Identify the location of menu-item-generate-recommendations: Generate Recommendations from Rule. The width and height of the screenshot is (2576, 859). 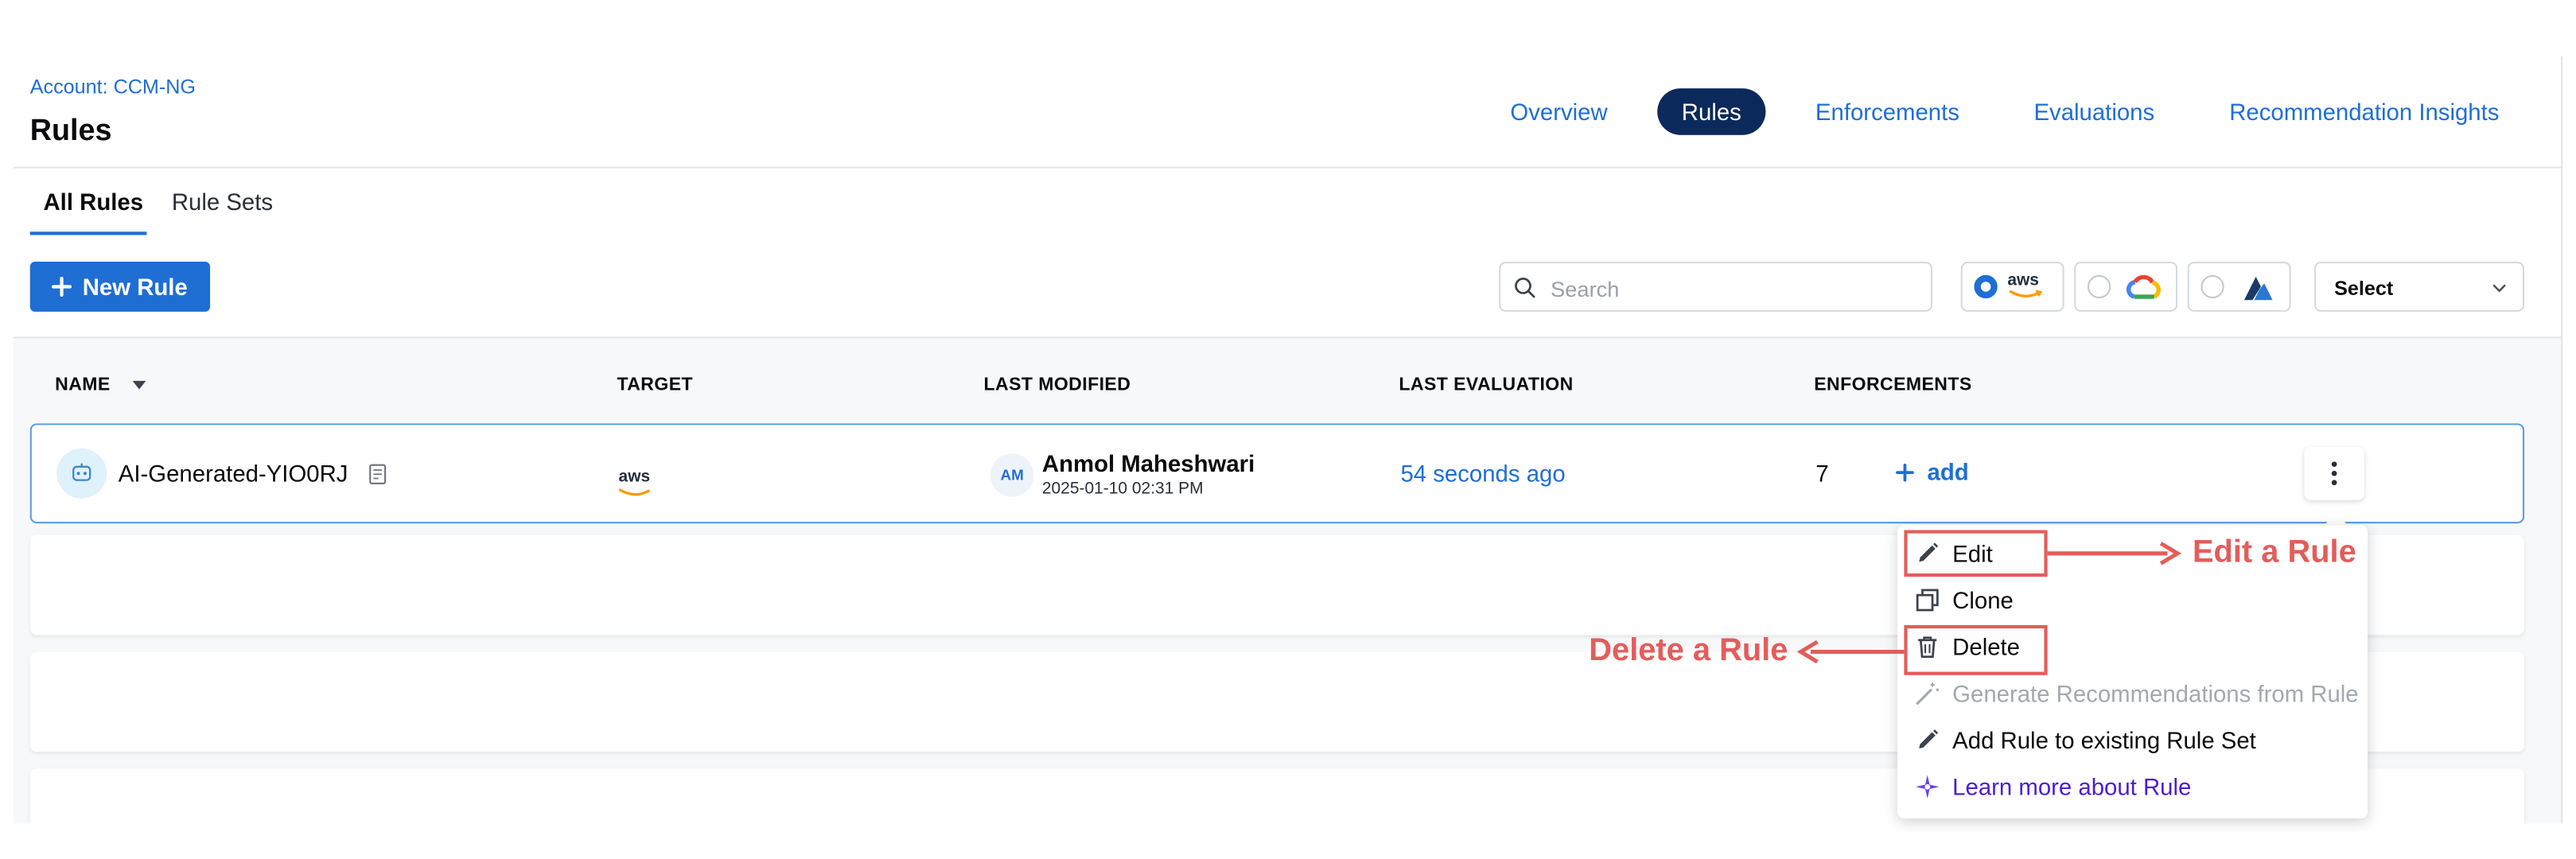
(2133, 693).